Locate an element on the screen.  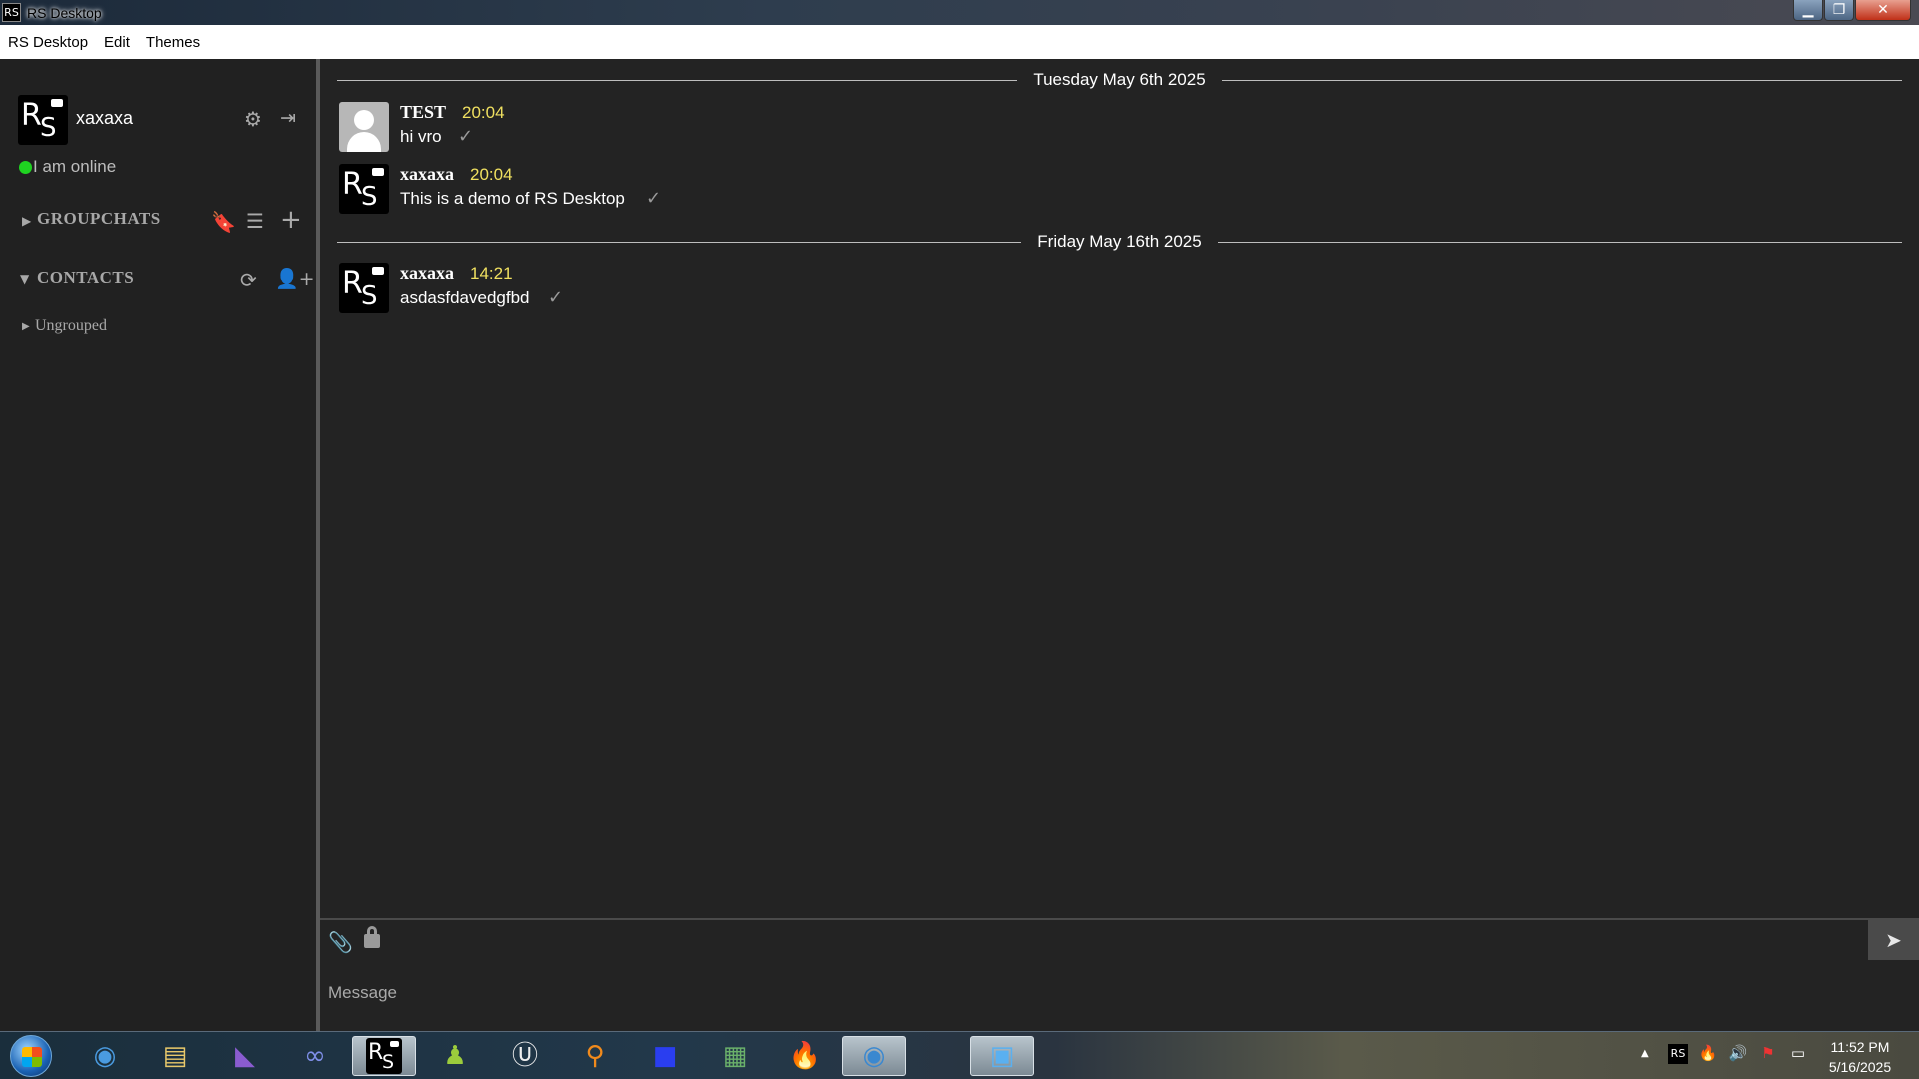
settings-gear-icon: ⚙ is located at coordinates (253, 119).